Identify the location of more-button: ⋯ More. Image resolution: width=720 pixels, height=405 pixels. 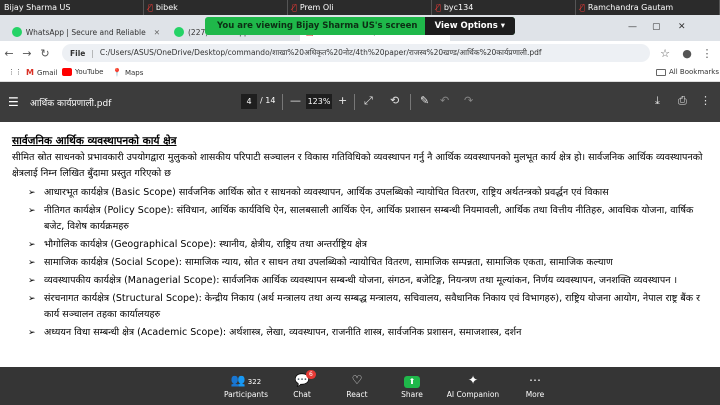
(535, 384).